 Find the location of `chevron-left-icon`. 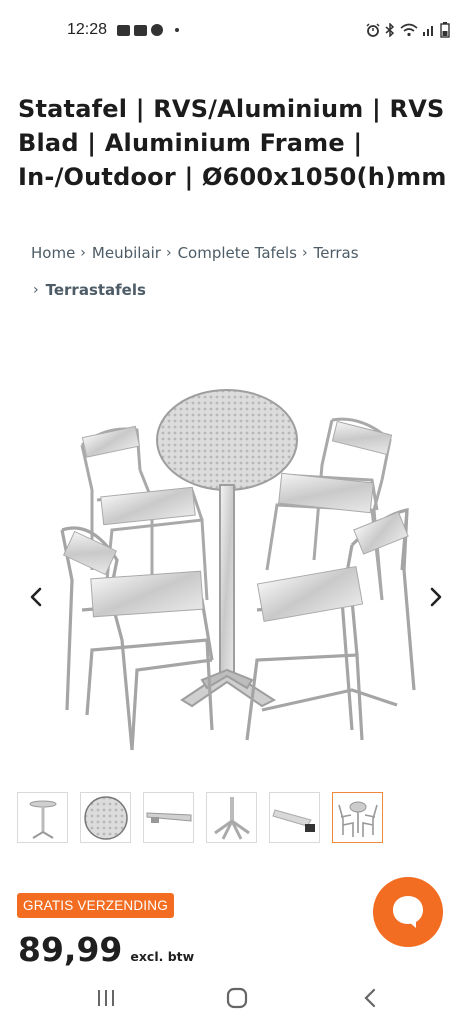

chevron-left-icon is located at coordinates (36, 597).